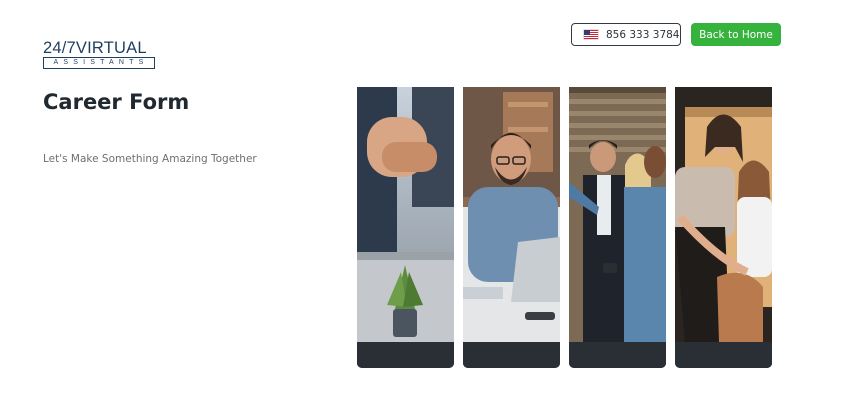 This screenshot has width=850, height=413. I want to click on laughing-women-photo, so click(723, 214).